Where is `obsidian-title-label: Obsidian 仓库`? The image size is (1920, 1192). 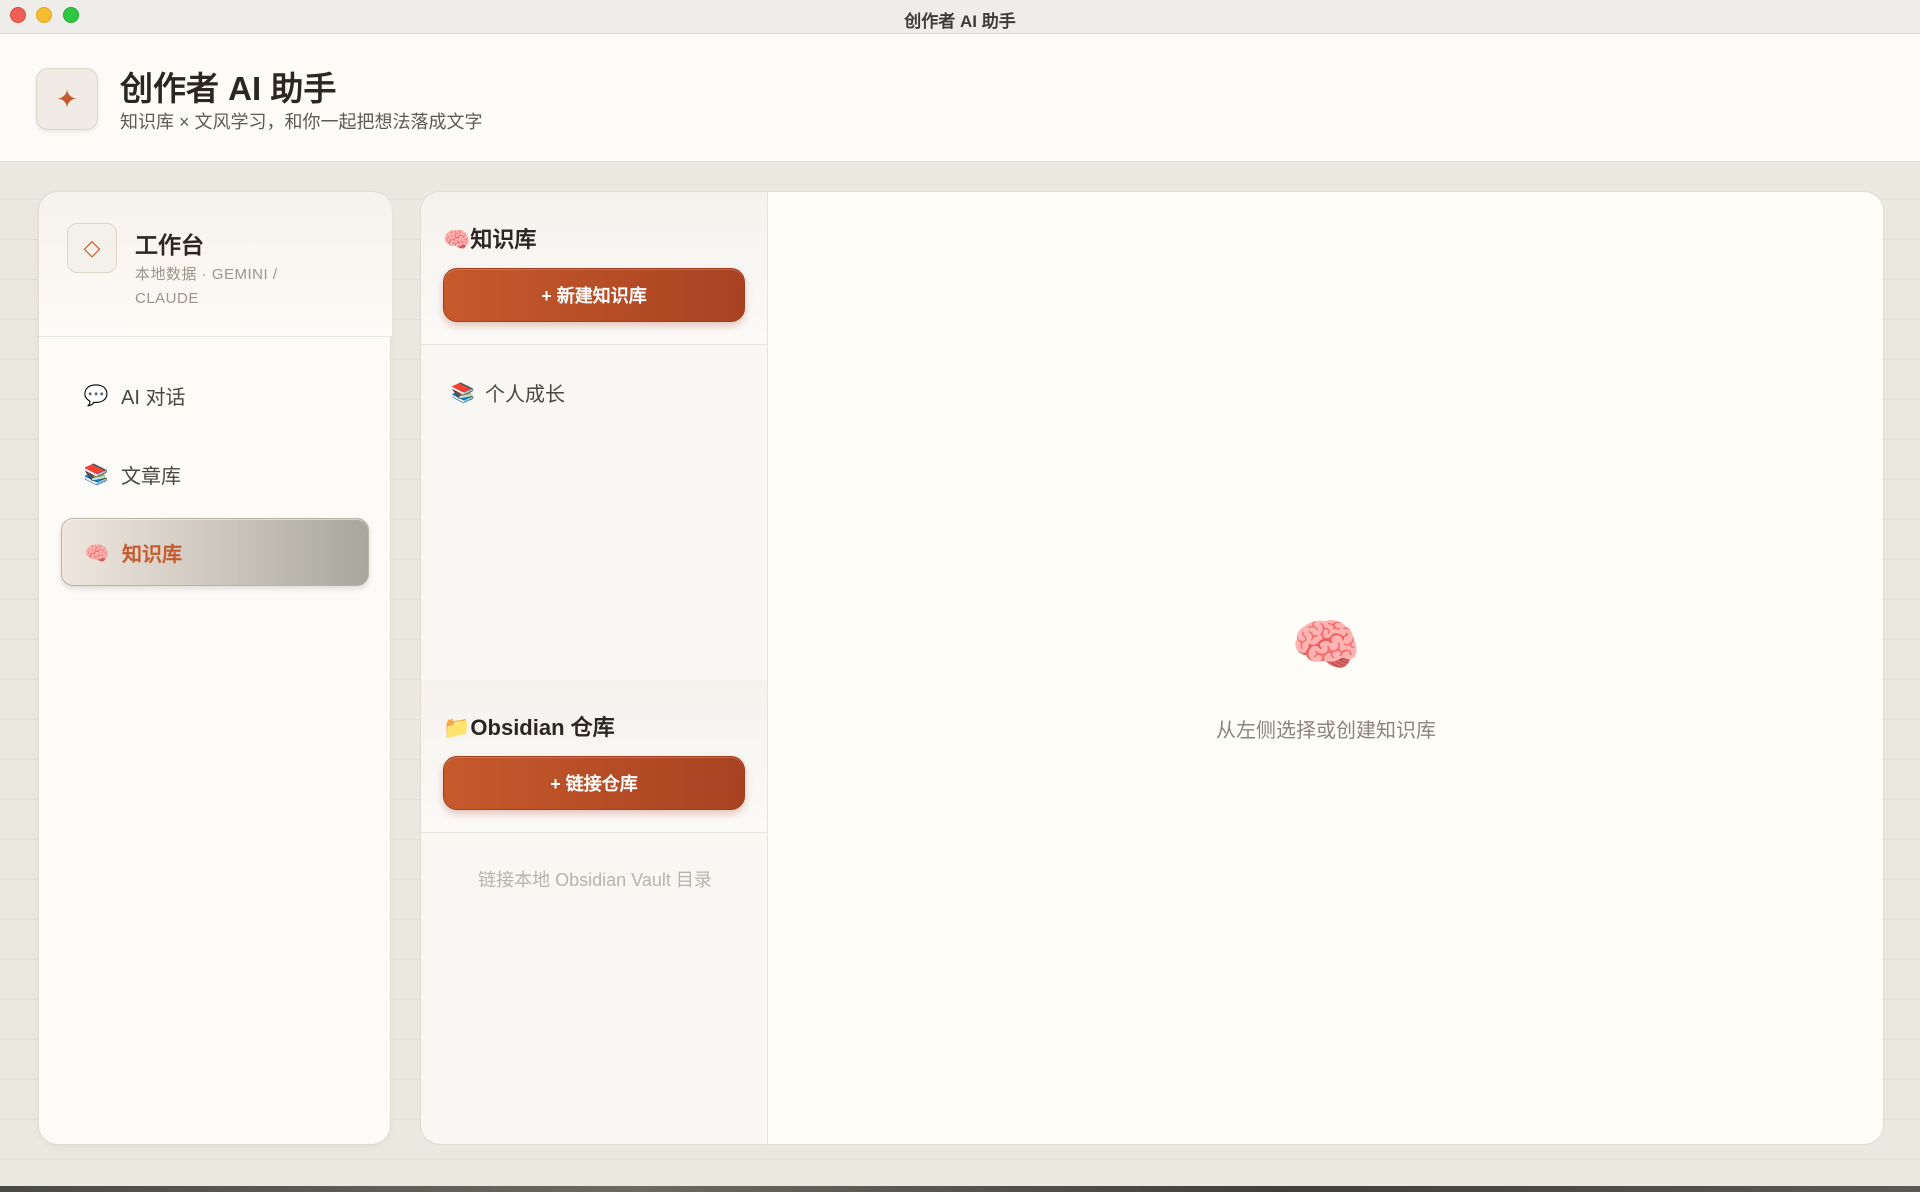
obsidian-title-label: Obsidian 仓库 is located at coordinates (542, 727).